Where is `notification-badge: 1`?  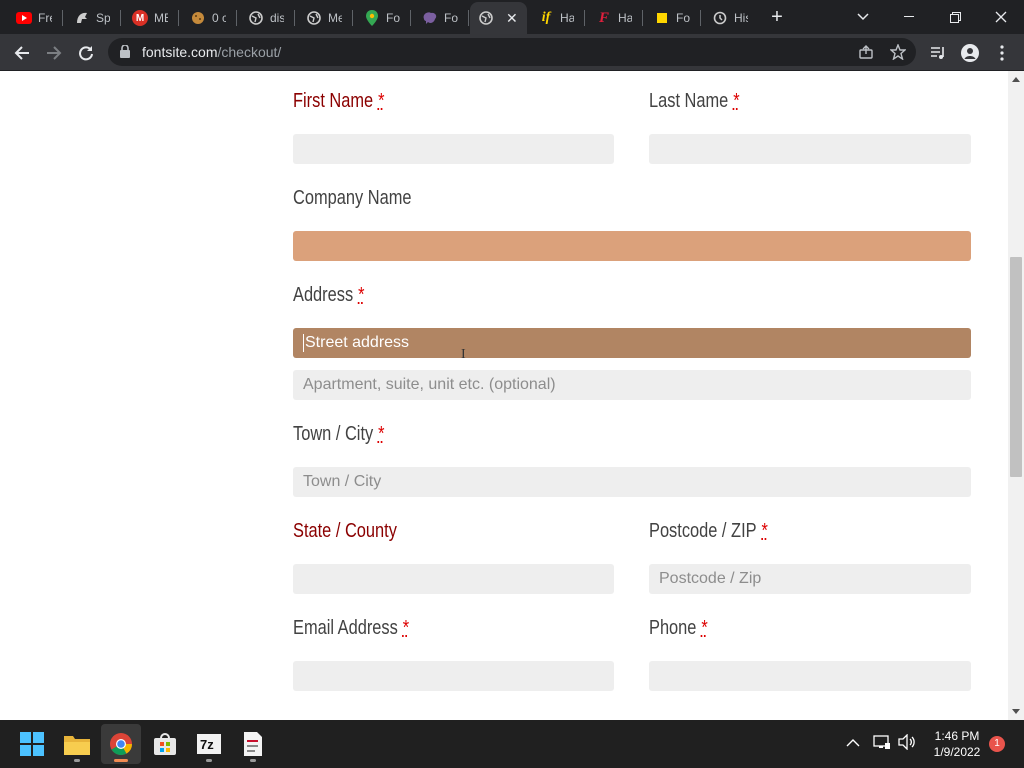 notification-badge: 1 is located at coordinates (997, 744).